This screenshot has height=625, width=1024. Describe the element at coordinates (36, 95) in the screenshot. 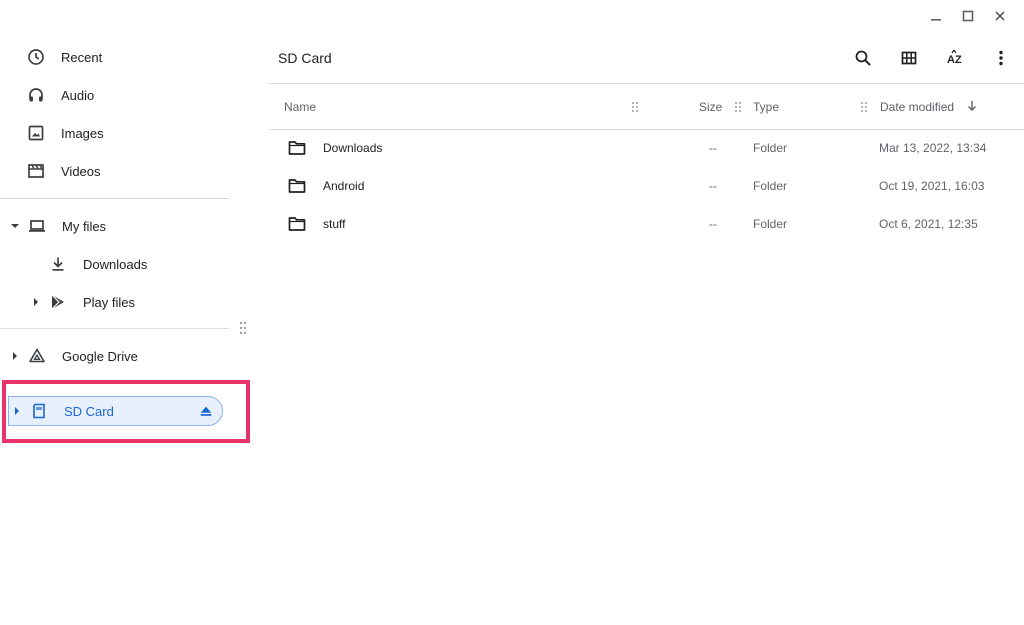

I see `headphones-icon` at that location.